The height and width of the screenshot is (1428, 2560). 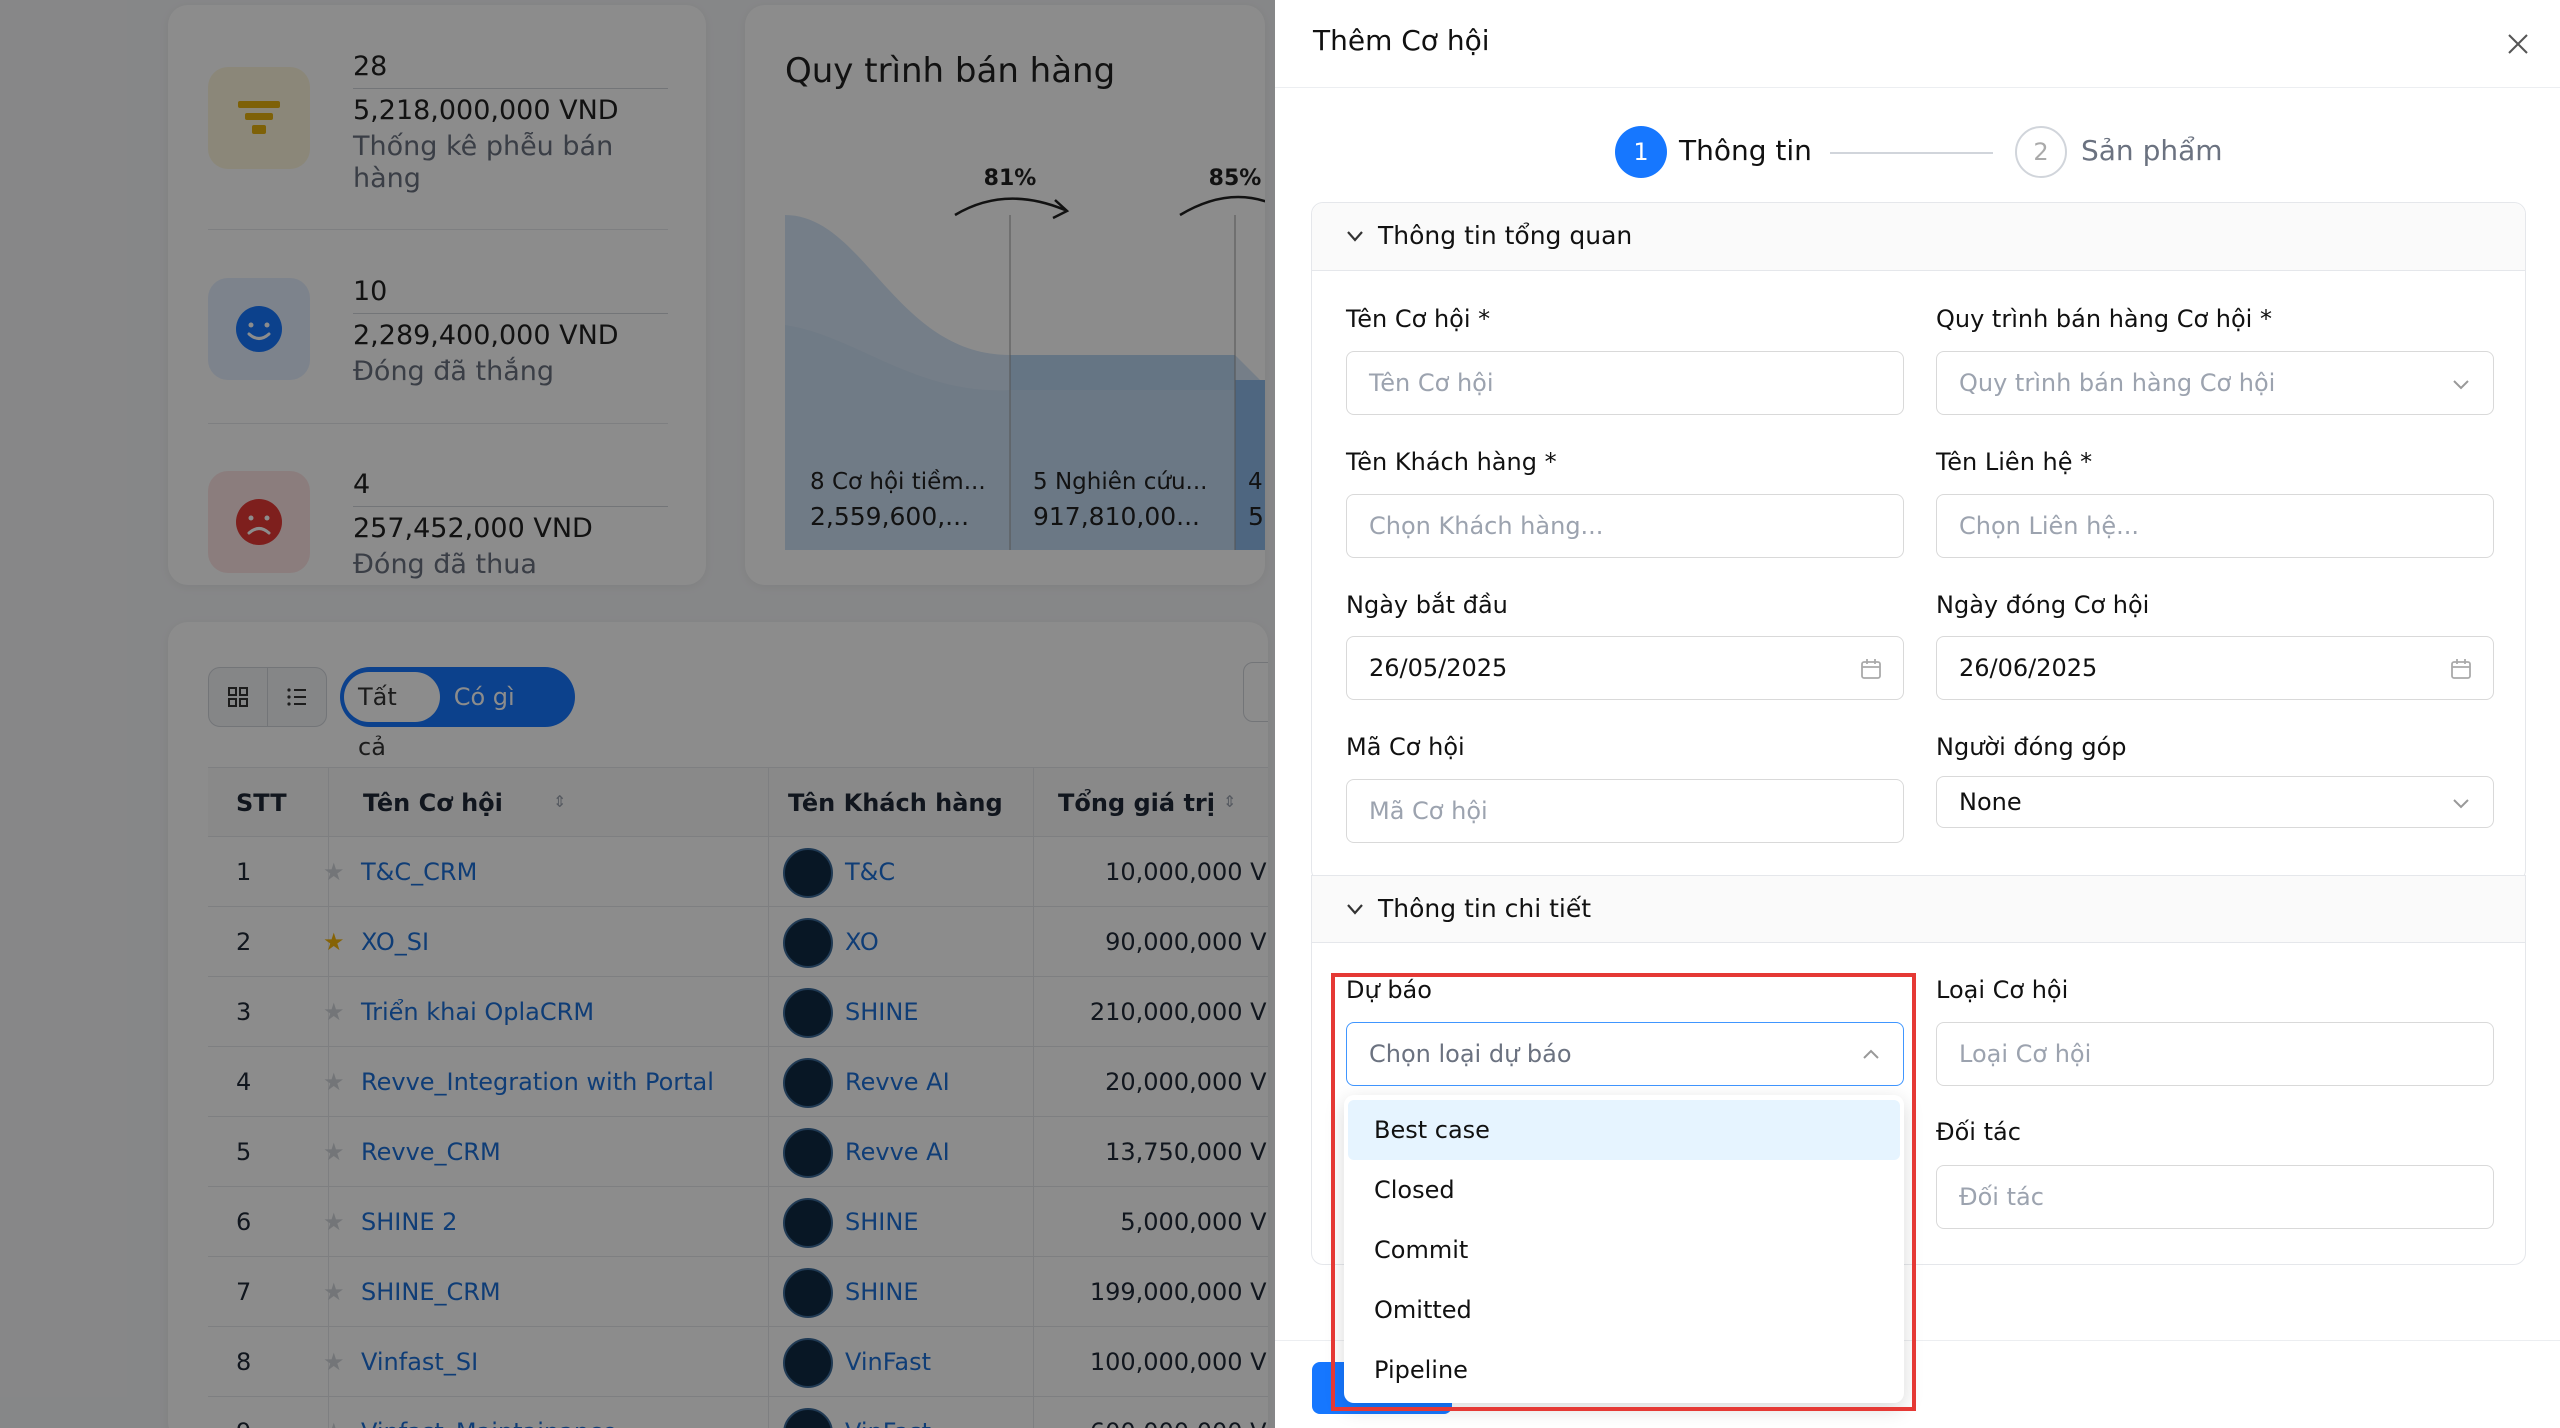 I want to click on start-date-picker: 26/05/2025, so click(x=1625, y=668).